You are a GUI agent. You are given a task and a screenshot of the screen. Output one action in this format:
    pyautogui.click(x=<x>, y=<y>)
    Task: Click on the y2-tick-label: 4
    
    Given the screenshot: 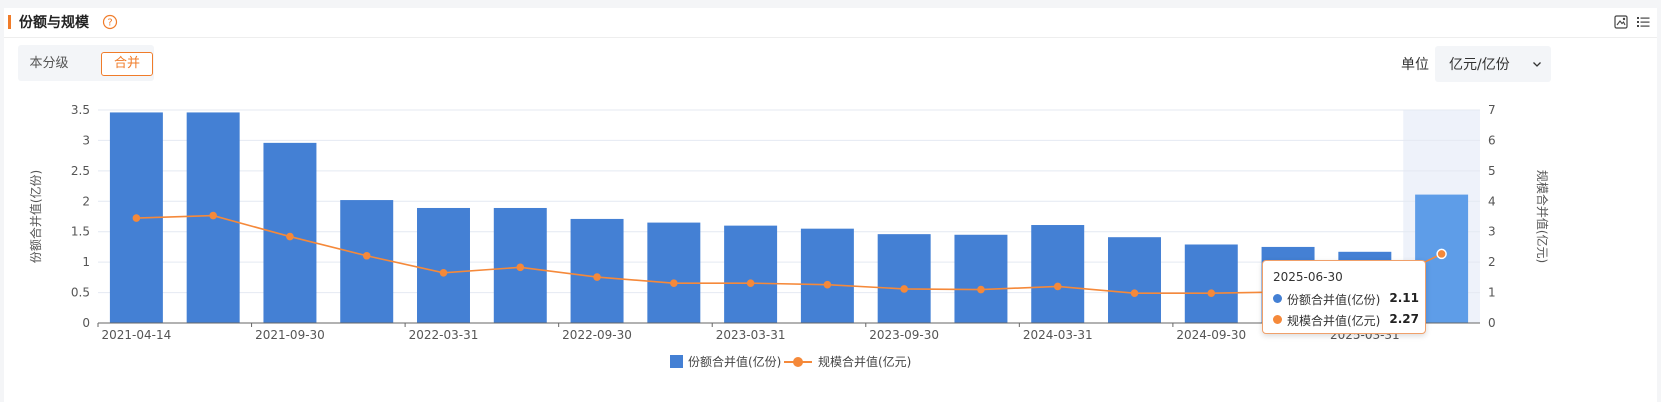 What is the action you would take?
    pyautogui.click(x=1492, y=201)
    